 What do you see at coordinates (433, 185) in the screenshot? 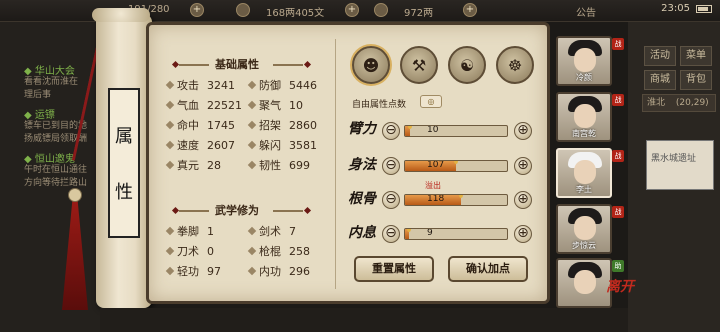
I see `overflow-label: 溢出` at bounding box center [433, 185].